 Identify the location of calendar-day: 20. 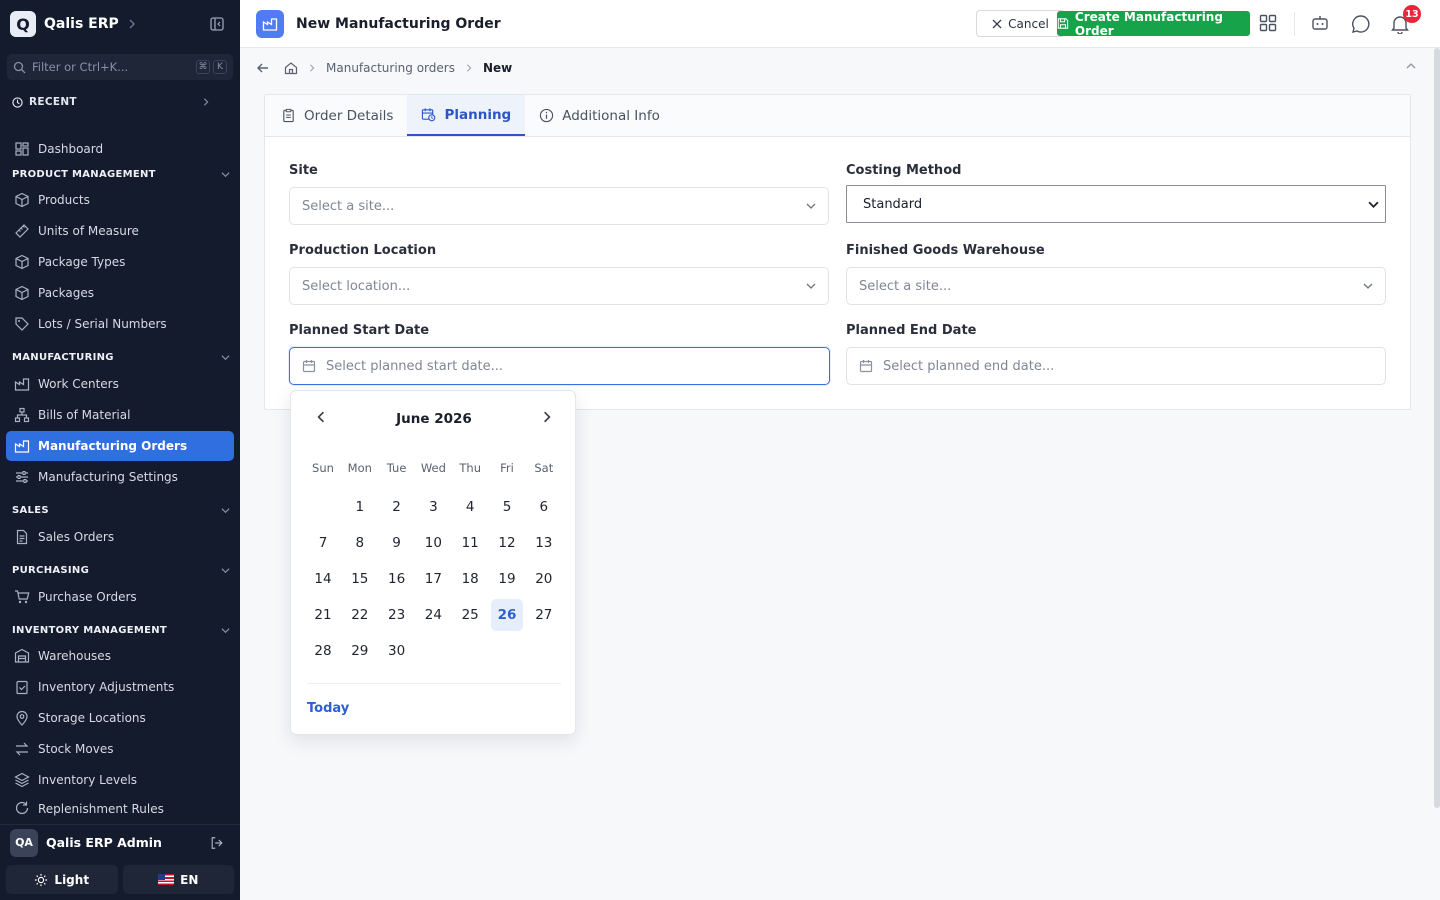
(544, 579).